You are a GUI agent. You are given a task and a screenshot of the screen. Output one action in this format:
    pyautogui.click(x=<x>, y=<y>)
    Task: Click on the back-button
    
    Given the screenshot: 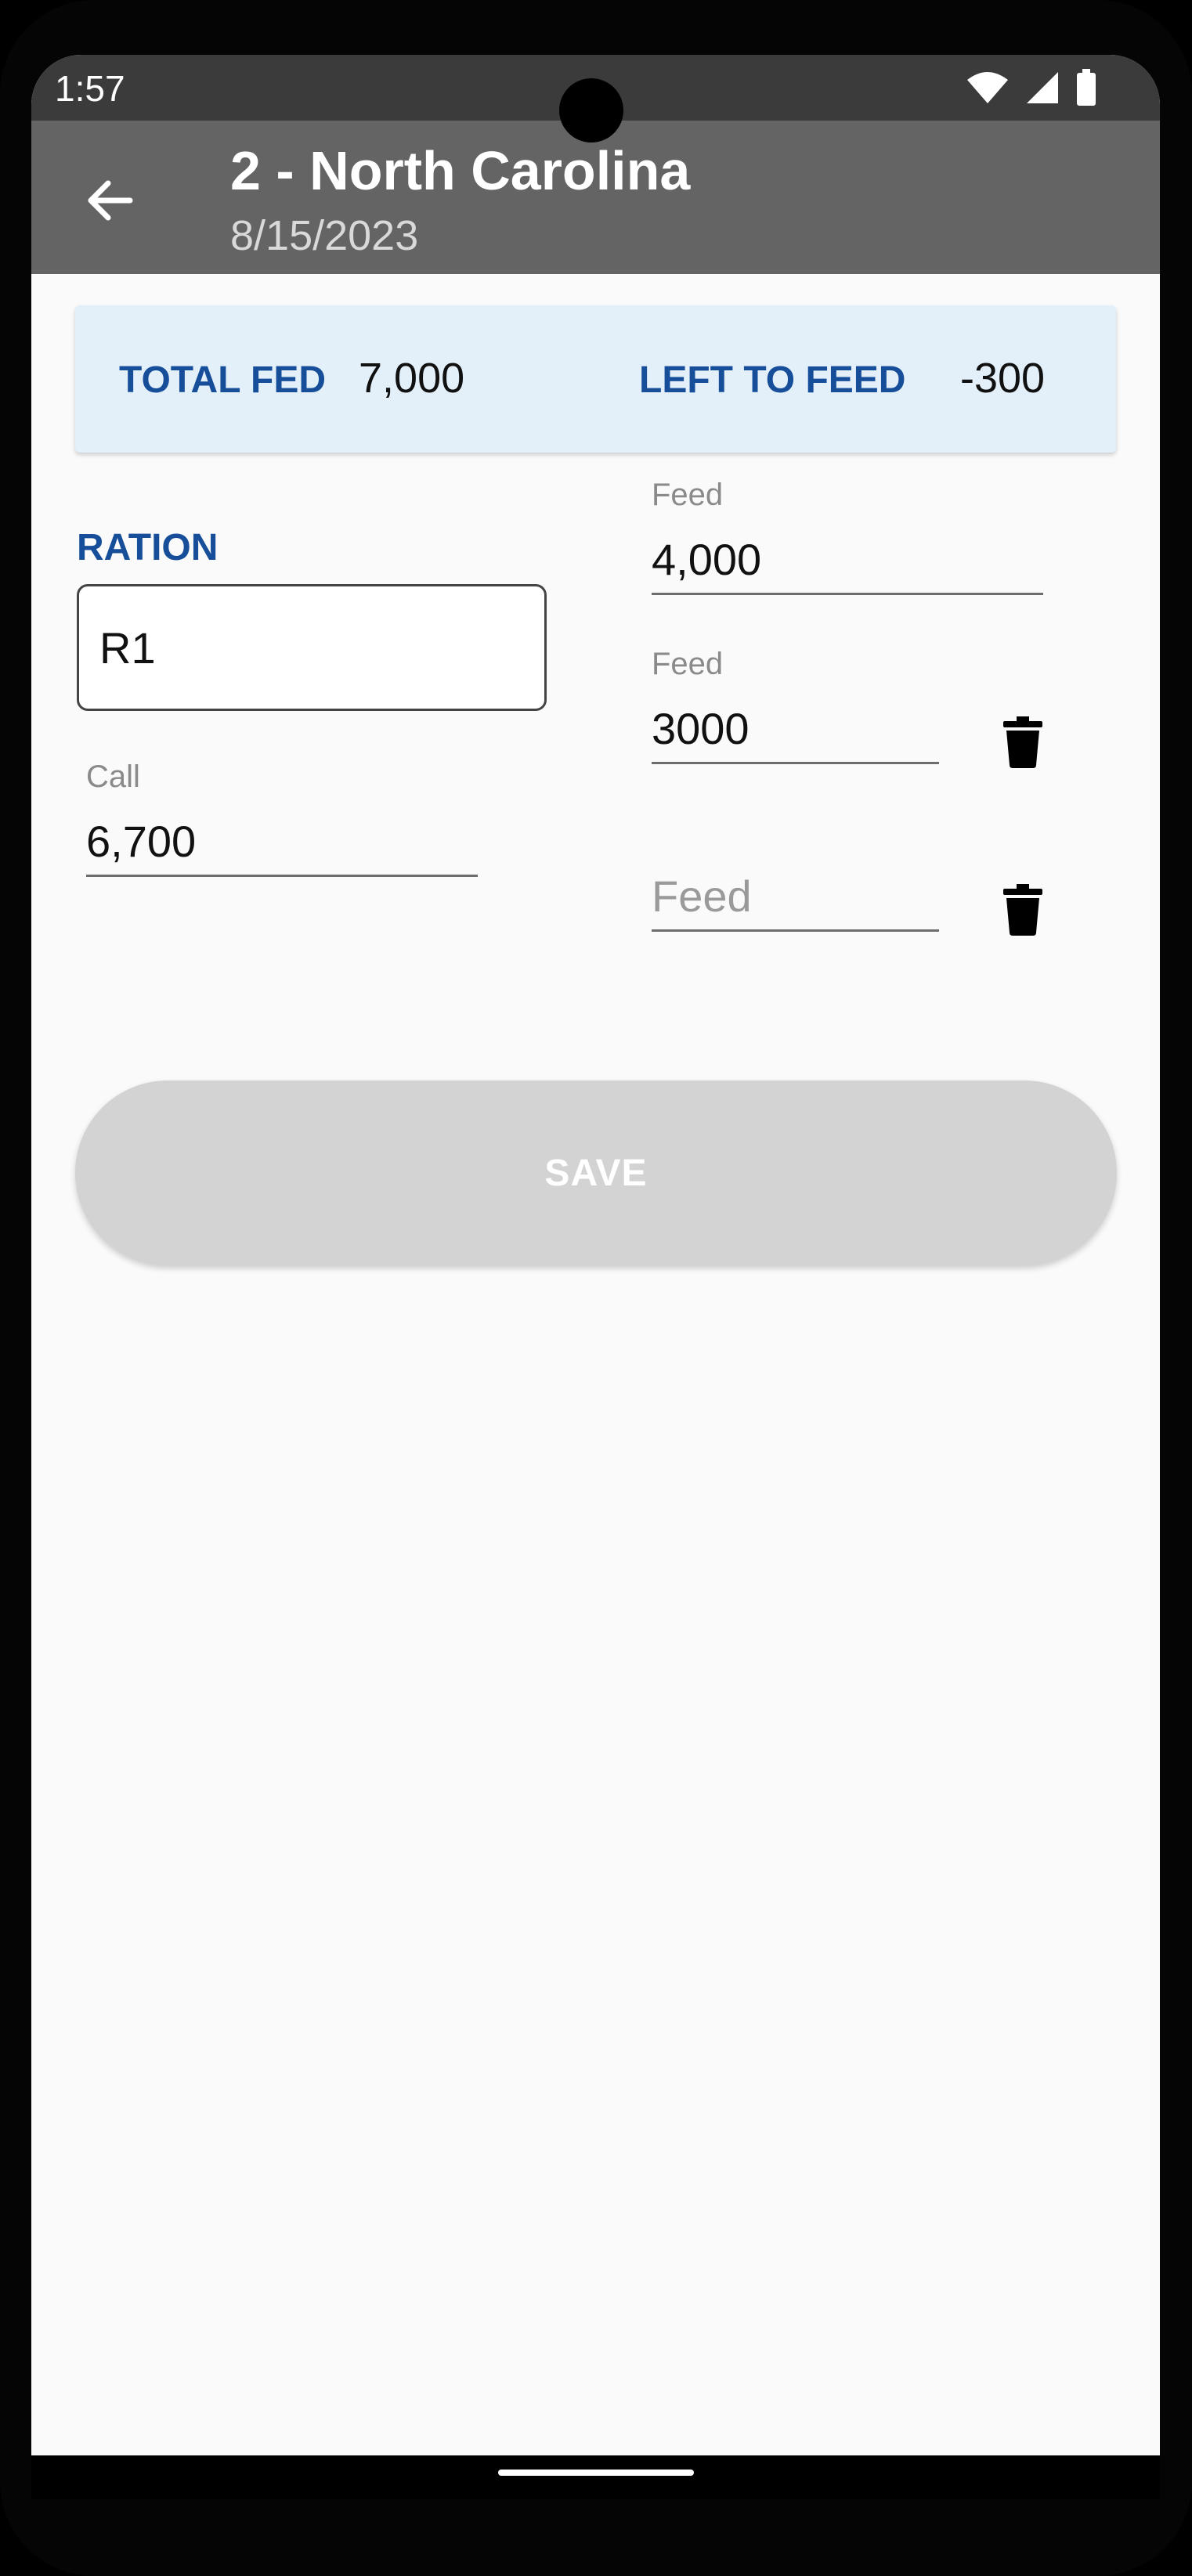 What is the action you would take?
    pyautogui.click(x=109, y=200)
    